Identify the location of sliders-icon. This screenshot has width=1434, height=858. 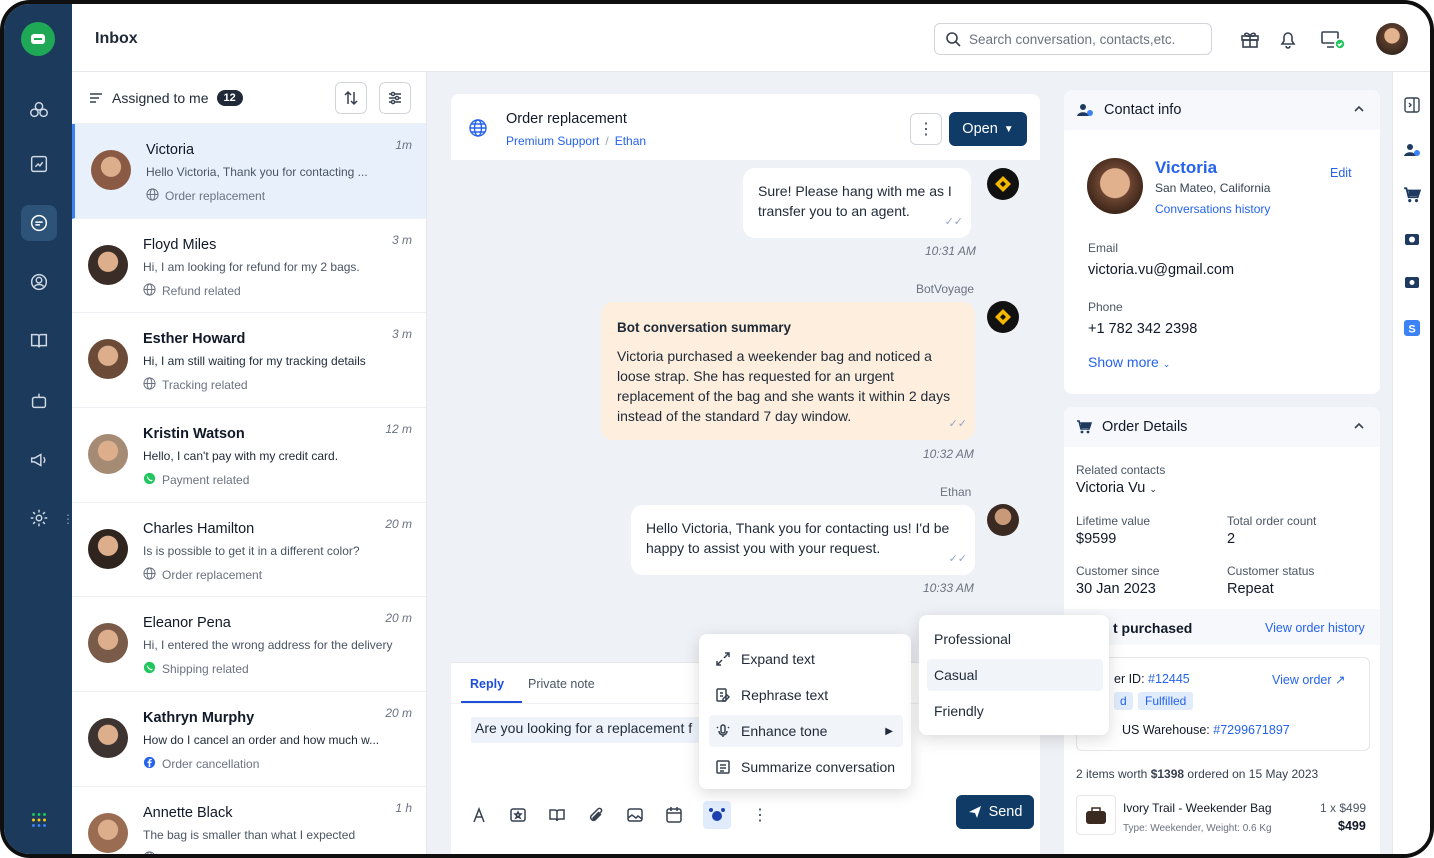
(395, 98).